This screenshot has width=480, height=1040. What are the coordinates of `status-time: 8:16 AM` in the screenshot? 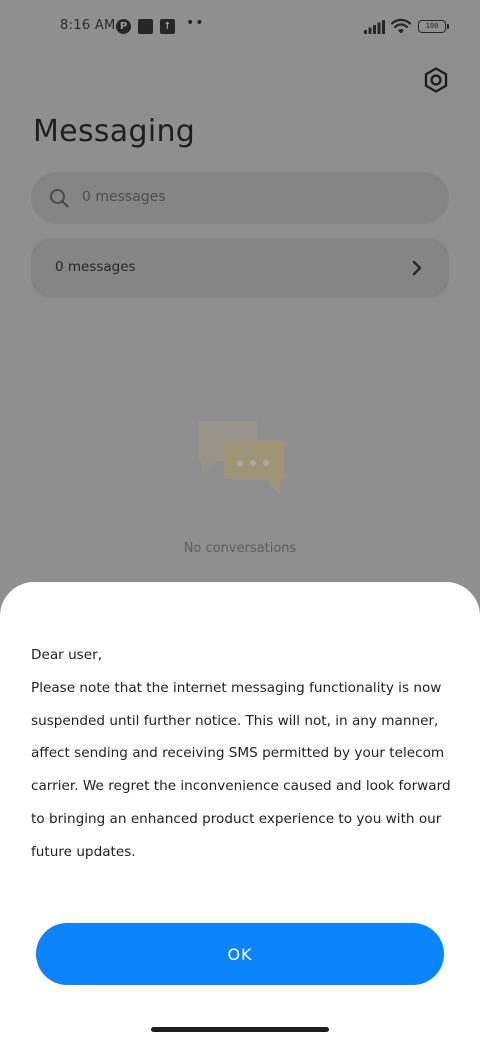 It's located at (88, 25).